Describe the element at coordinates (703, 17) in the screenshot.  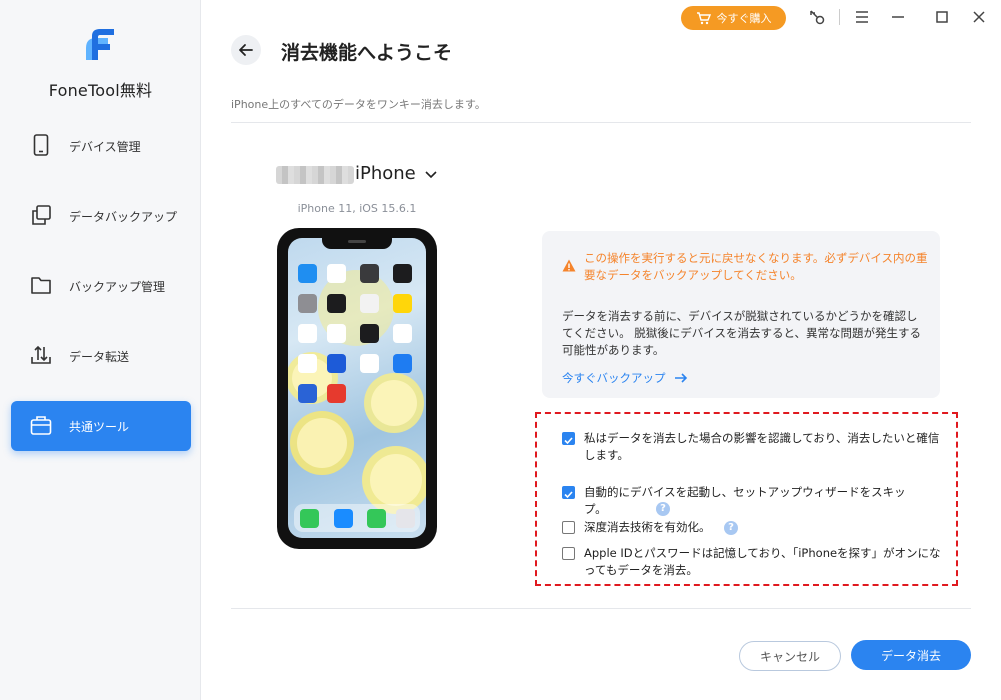
I see `cart-icon` at that location.